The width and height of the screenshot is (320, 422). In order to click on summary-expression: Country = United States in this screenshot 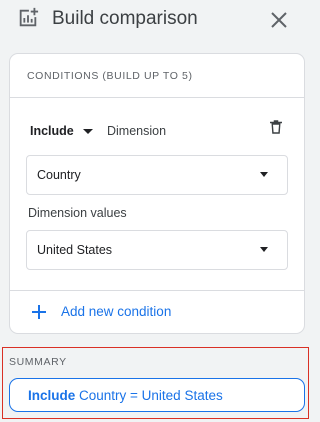, I will do `click(149, 395)`.